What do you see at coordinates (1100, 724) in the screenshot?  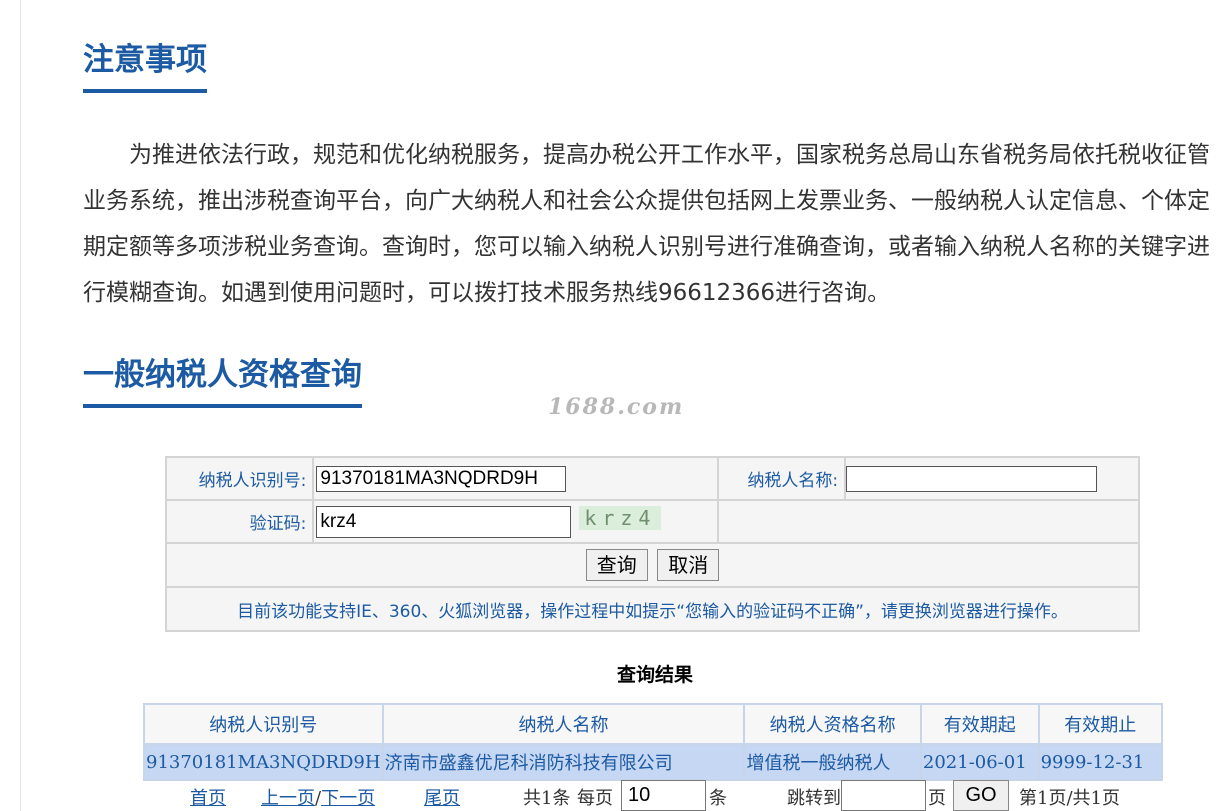 I see `column-header: 有效期止` at bounding box center [1100, 724].